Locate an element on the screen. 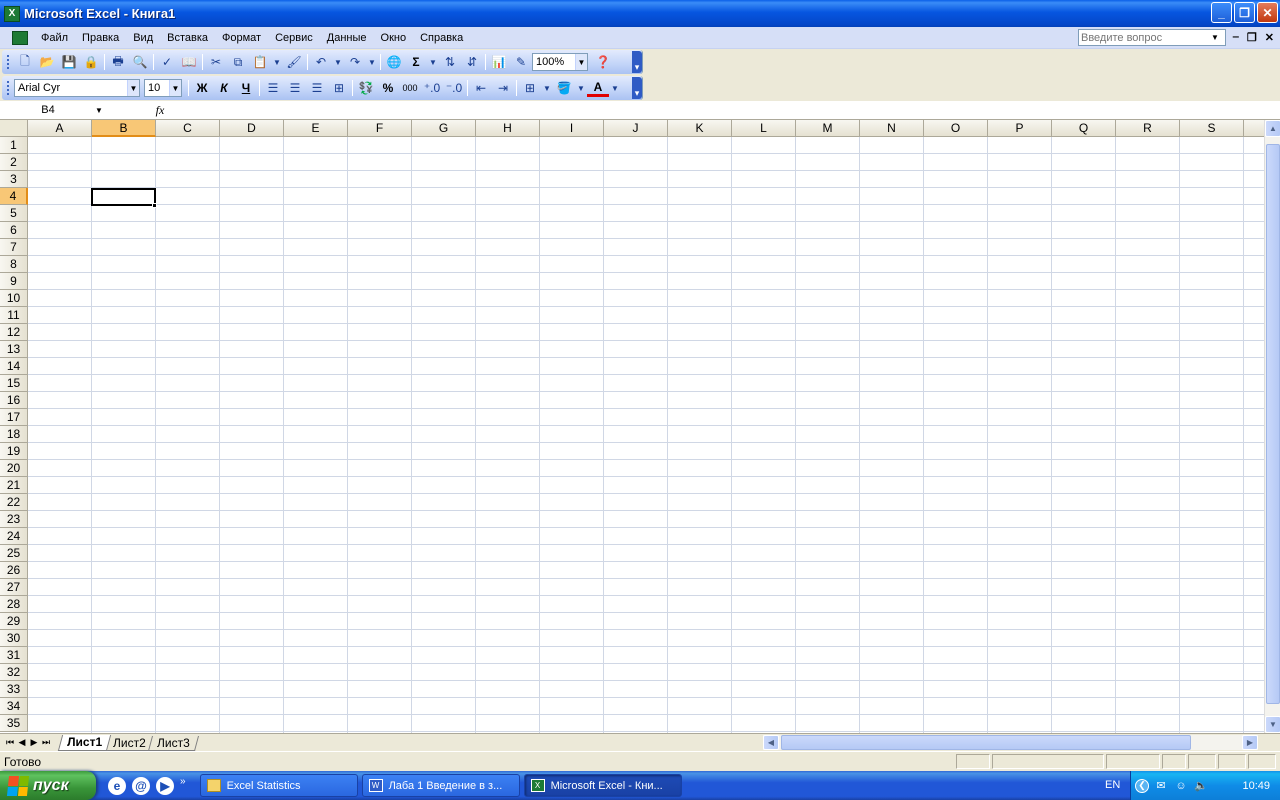 The width and height of the screenshot is (1280, 800). messenger-icon: ☺ is located at coordinates (1181, 786).